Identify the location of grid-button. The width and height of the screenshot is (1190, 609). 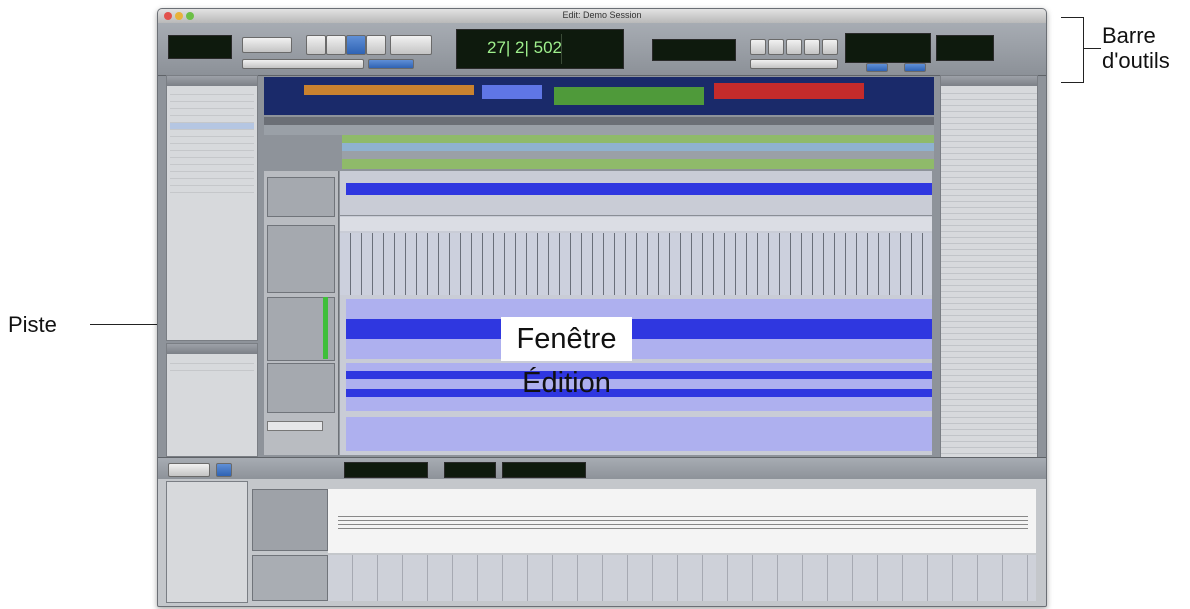
(267, 45).